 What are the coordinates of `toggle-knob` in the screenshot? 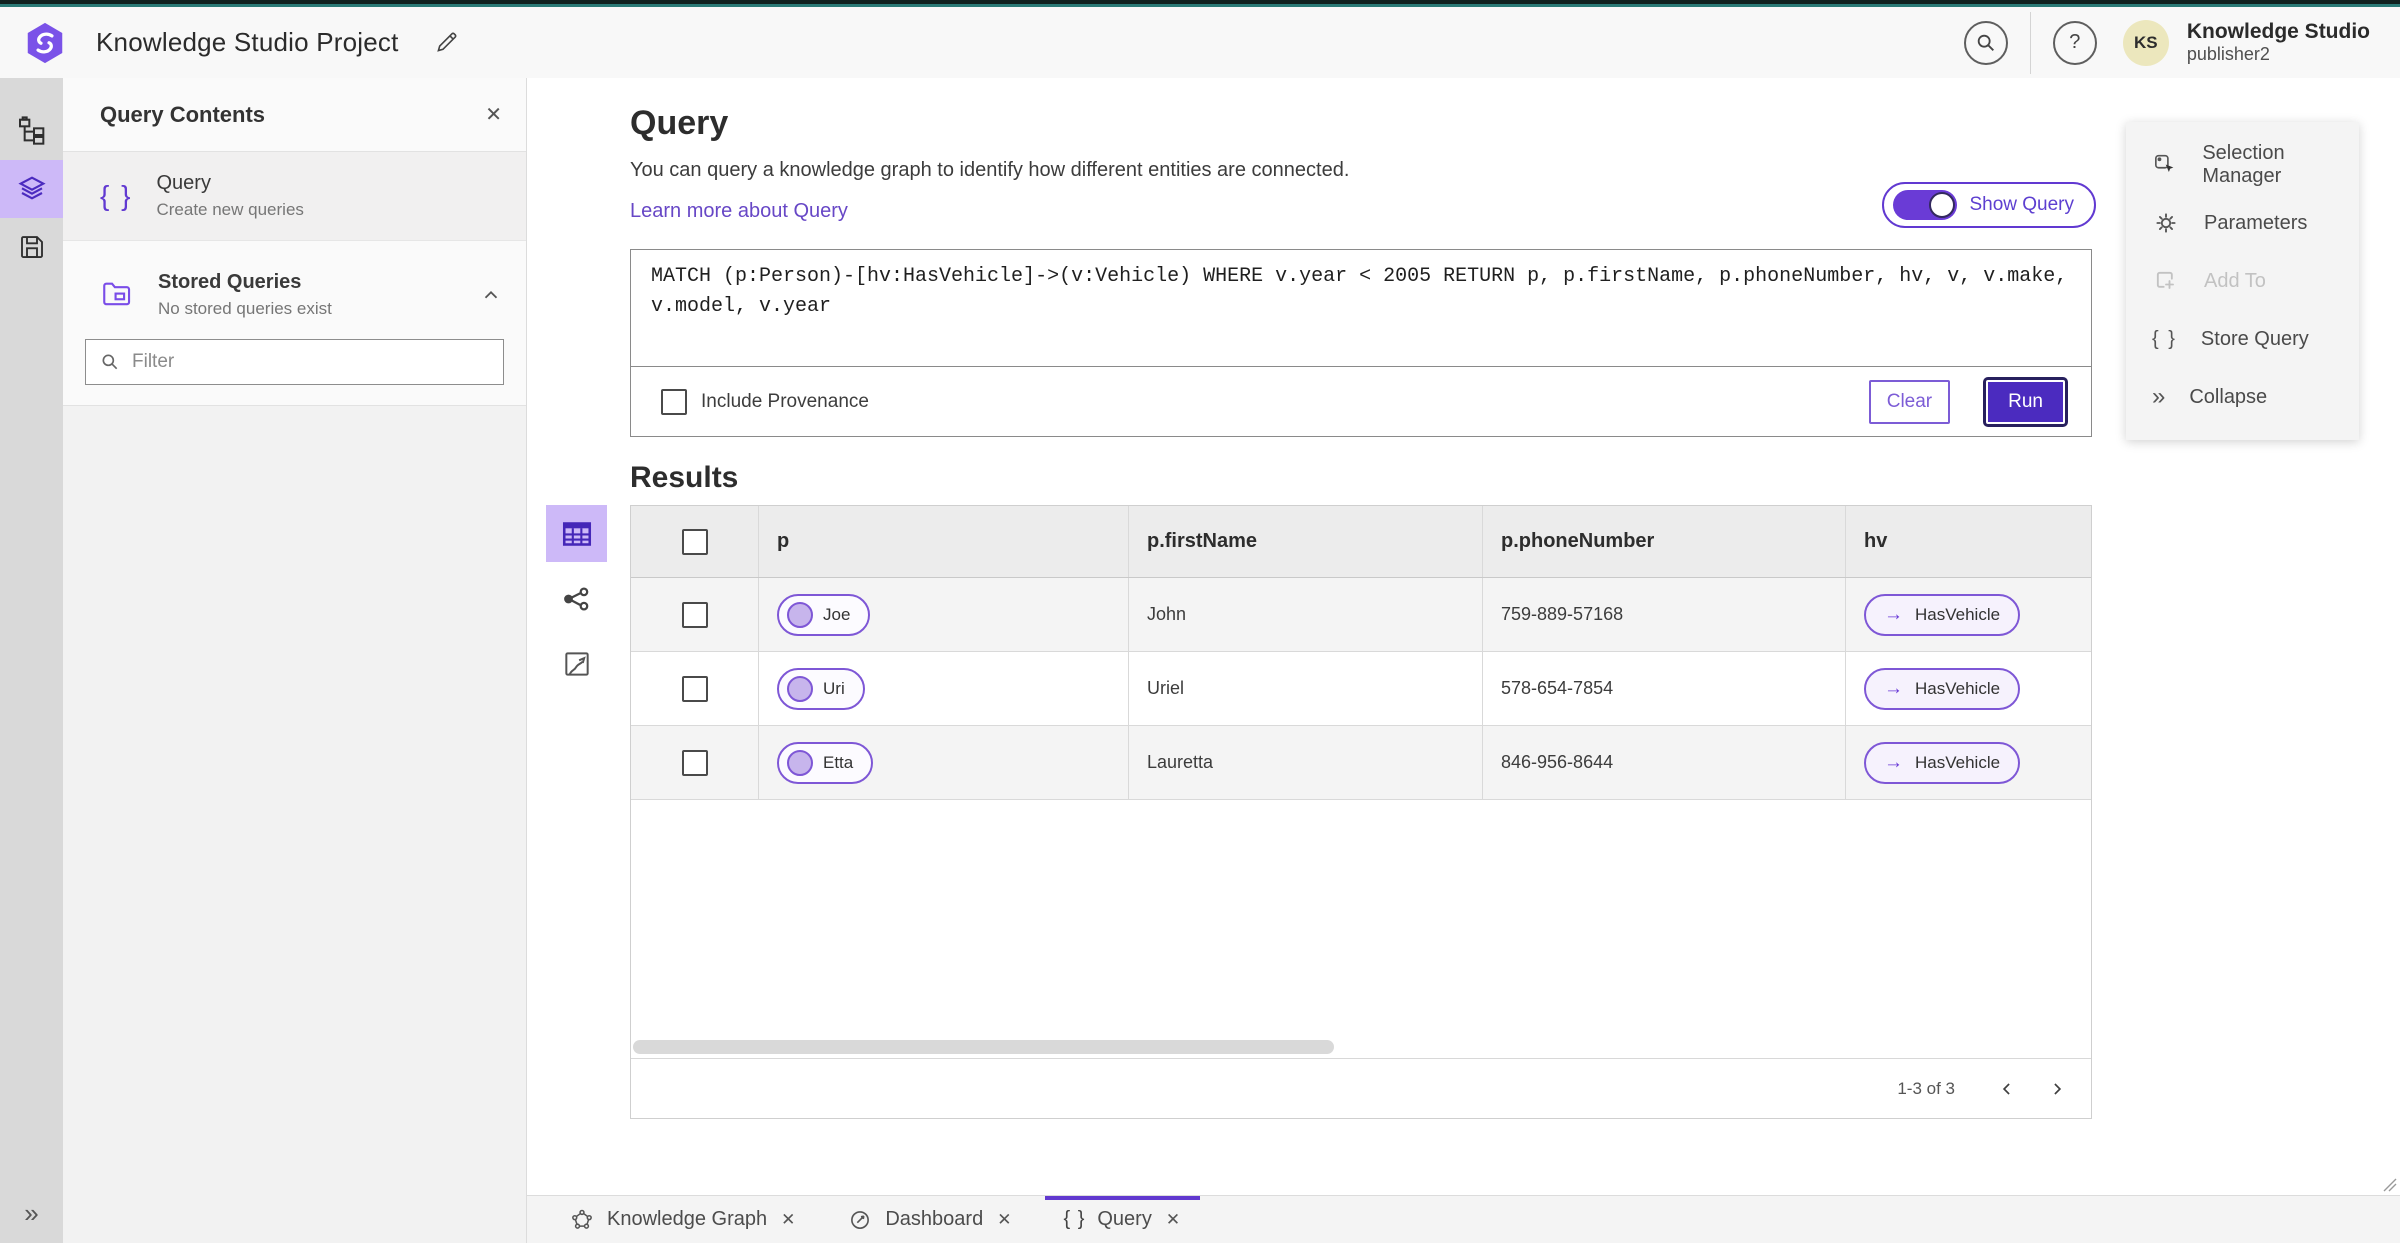 It's located at (1942, 205).